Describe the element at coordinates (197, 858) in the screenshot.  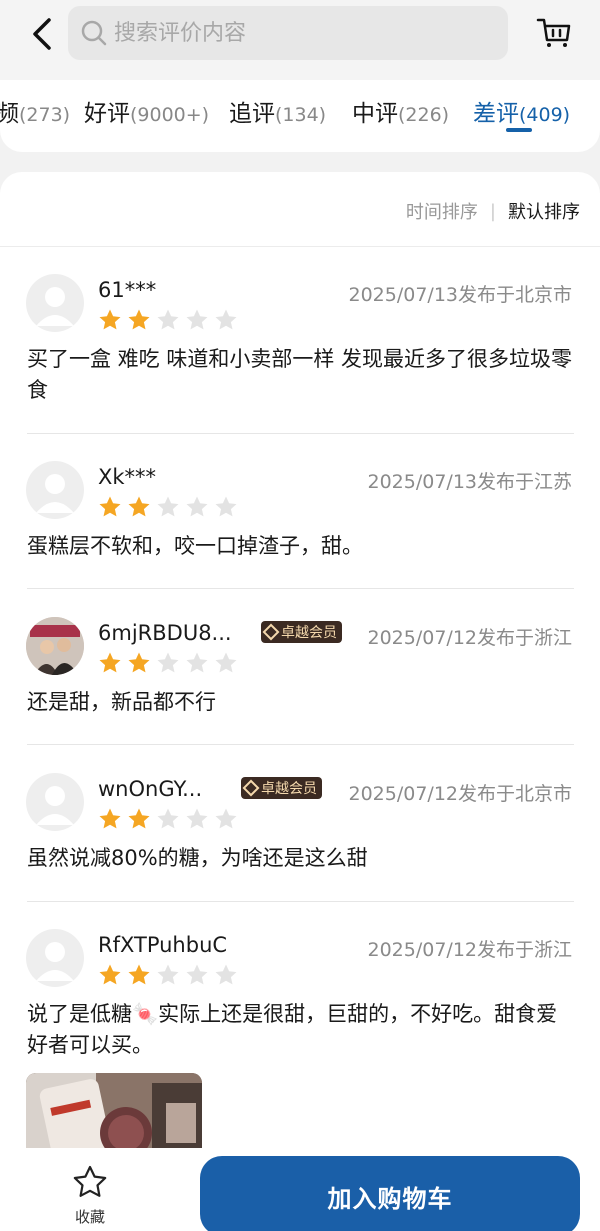
I see `review-text: 虽然说减80%的糖，为啥还是这么甜` at that location.